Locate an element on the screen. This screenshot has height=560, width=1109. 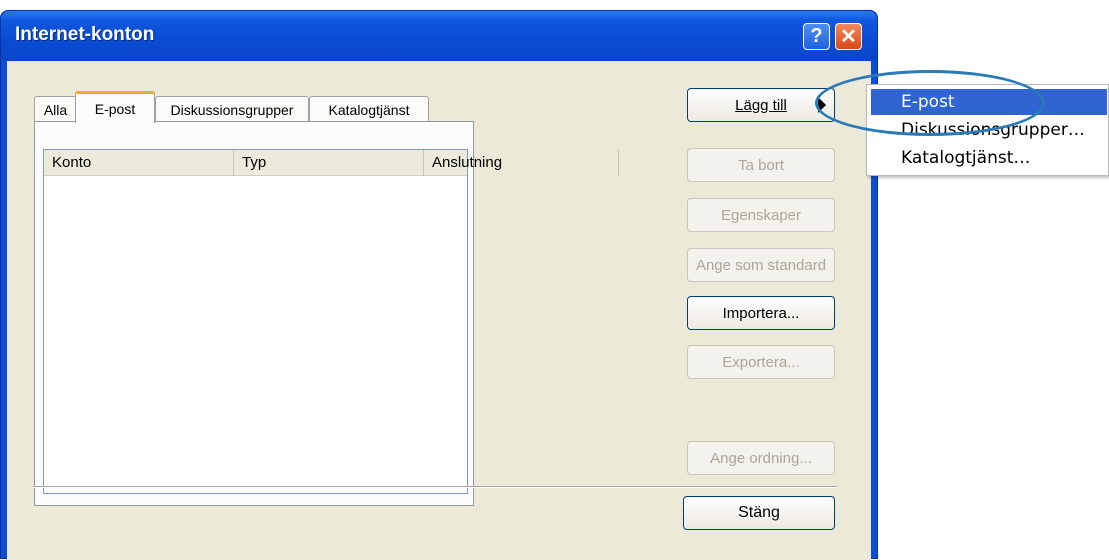
menu-item-e-post: E-post is located at coordinates (989, 102).